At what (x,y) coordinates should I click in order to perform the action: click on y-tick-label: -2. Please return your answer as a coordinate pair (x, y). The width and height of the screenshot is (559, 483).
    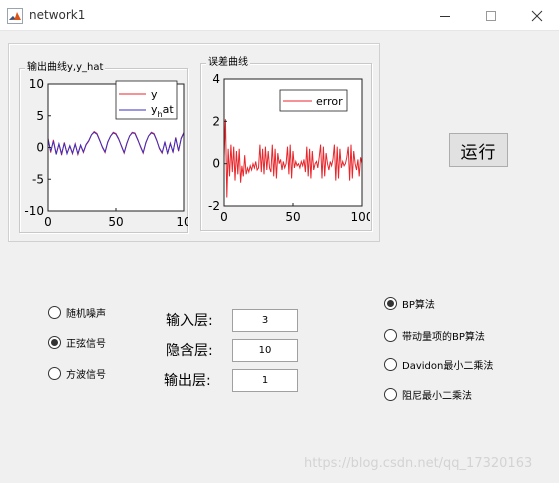
    Looking at the image, I should click on (214, 206).